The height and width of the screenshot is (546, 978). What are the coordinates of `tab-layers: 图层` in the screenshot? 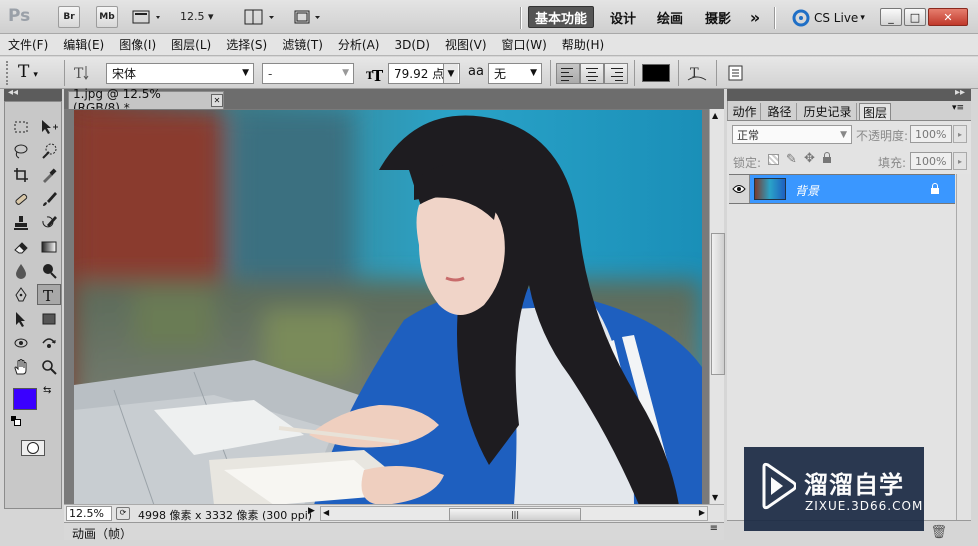 It's located at (875, 111).